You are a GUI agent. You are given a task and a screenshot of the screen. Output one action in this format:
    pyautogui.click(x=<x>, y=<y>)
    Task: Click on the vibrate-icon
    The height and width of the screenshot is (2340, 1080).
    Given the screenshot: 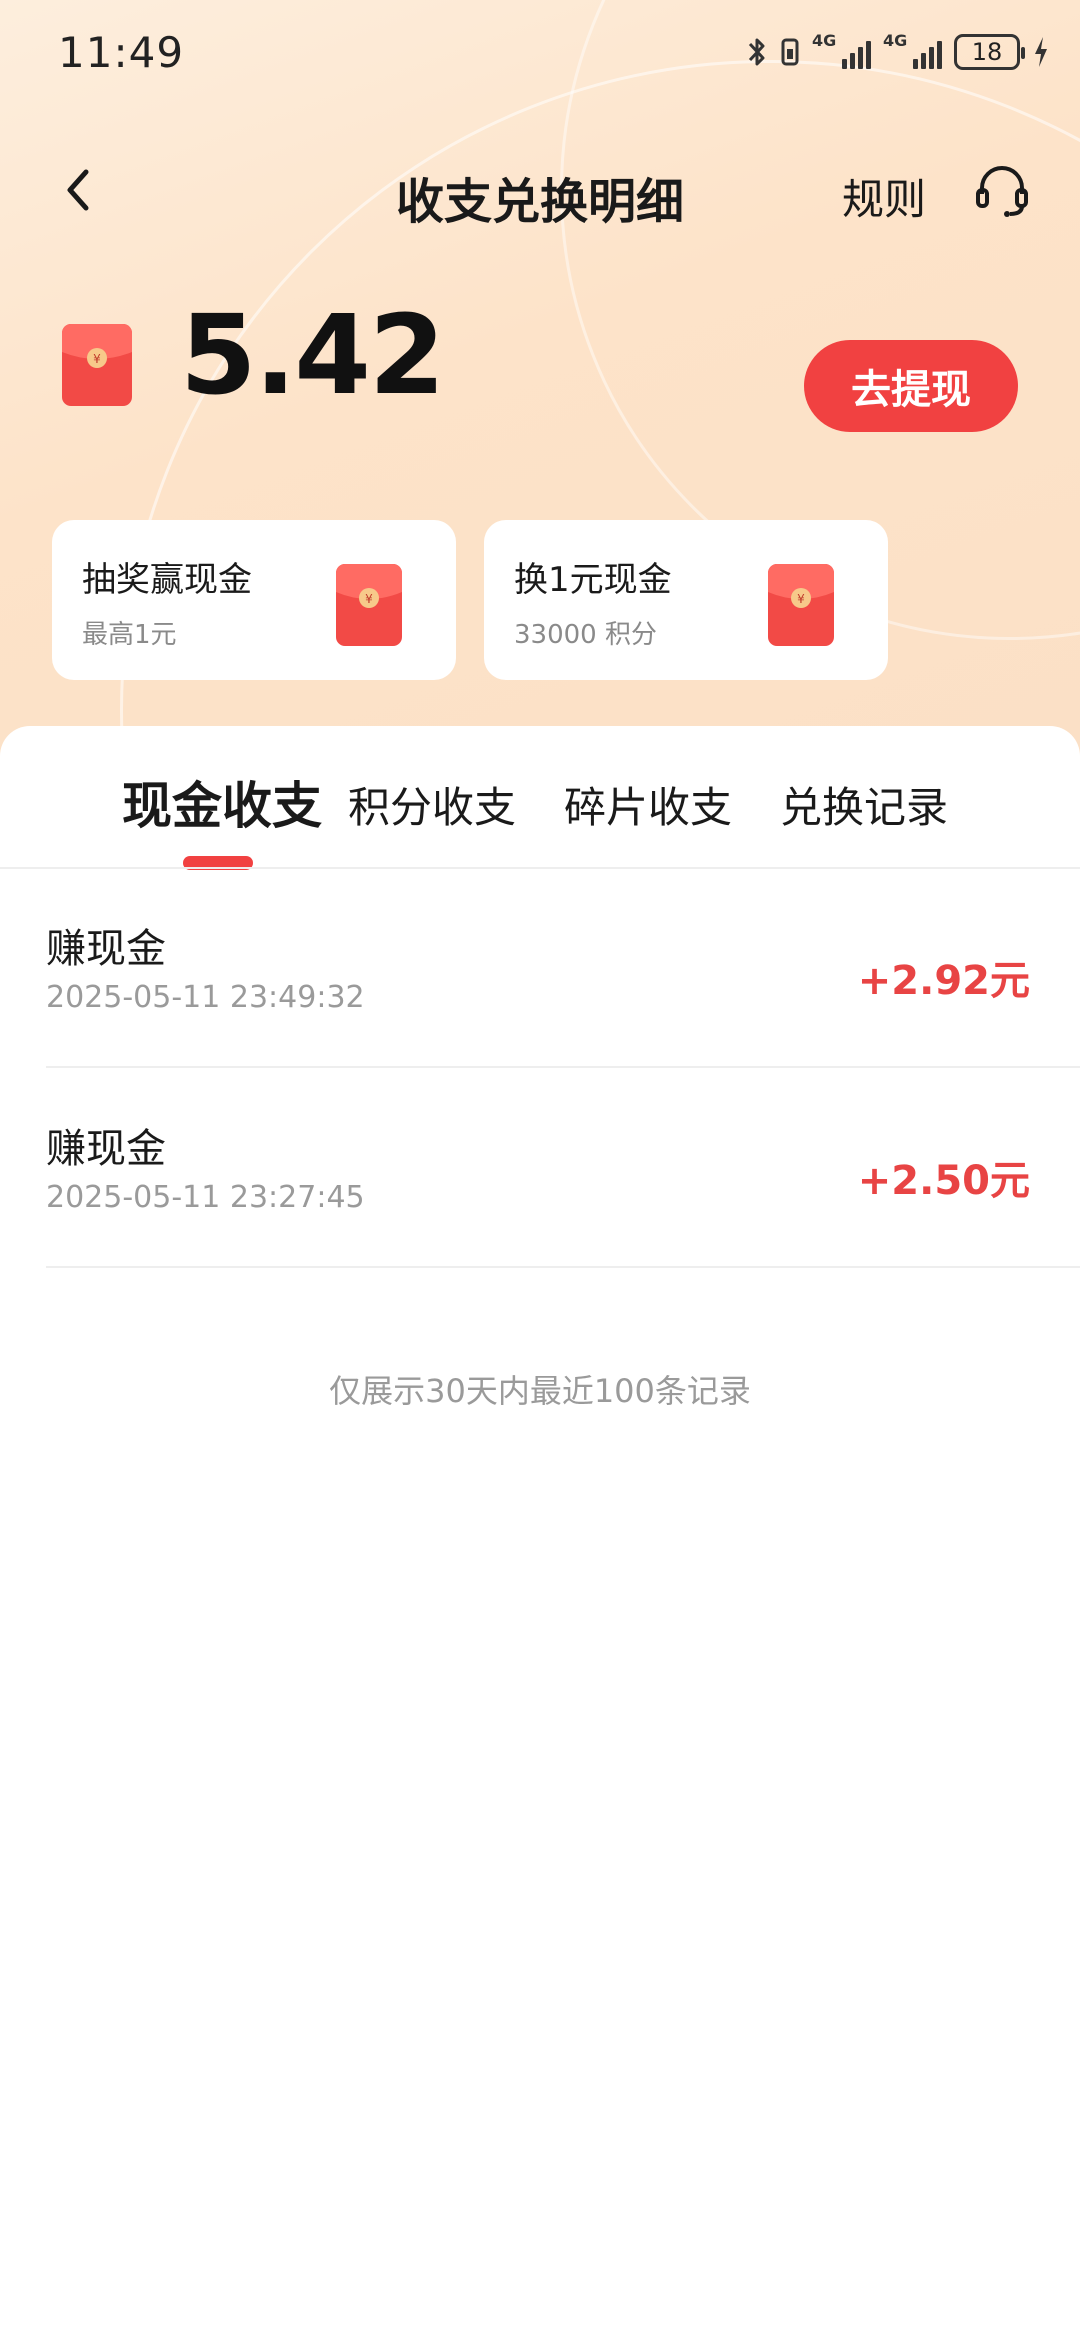 What is the action you would take?
    pyautogui.click(x=790, y=52)
    